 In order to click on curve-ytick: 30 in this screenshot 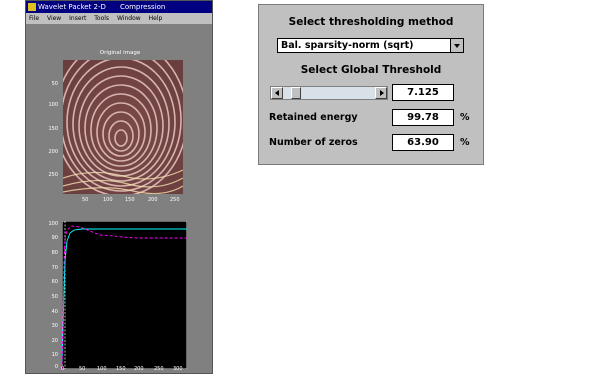, I will do `click(54, 326)`.